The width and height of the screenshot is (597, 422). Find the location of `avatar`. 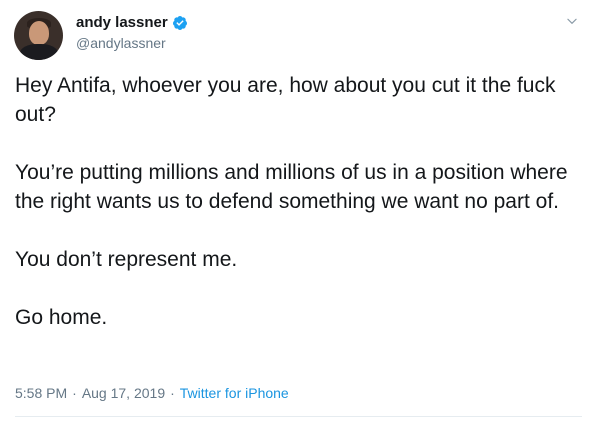

avatar is located at coordinates (38, 35).